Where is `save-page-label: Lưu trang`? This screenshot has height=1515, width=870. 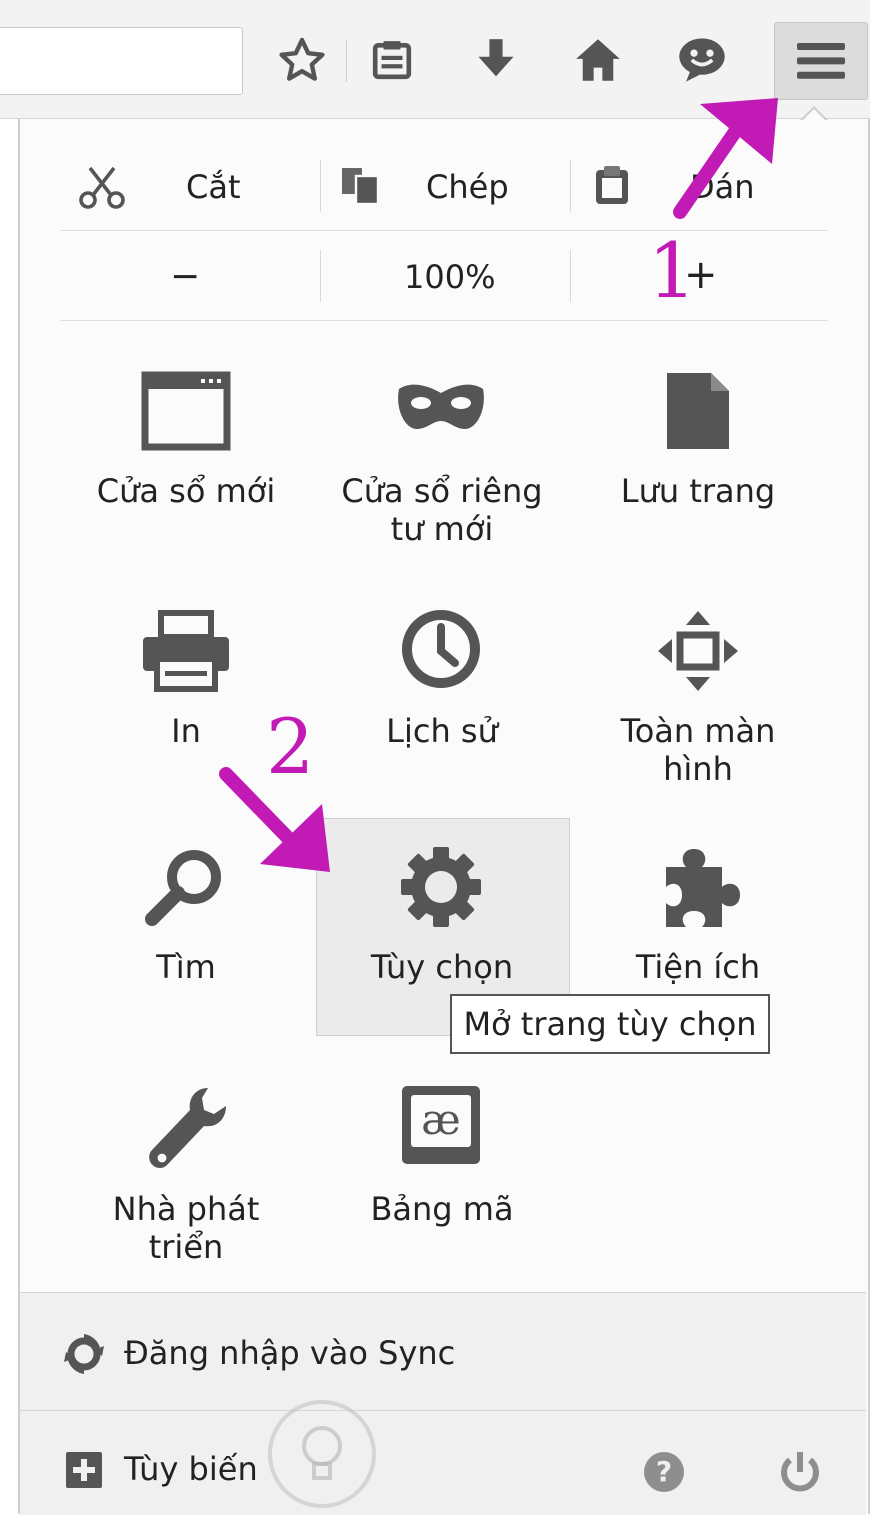 save-page-label: Lưu trang is located at coordinates (698, 491).